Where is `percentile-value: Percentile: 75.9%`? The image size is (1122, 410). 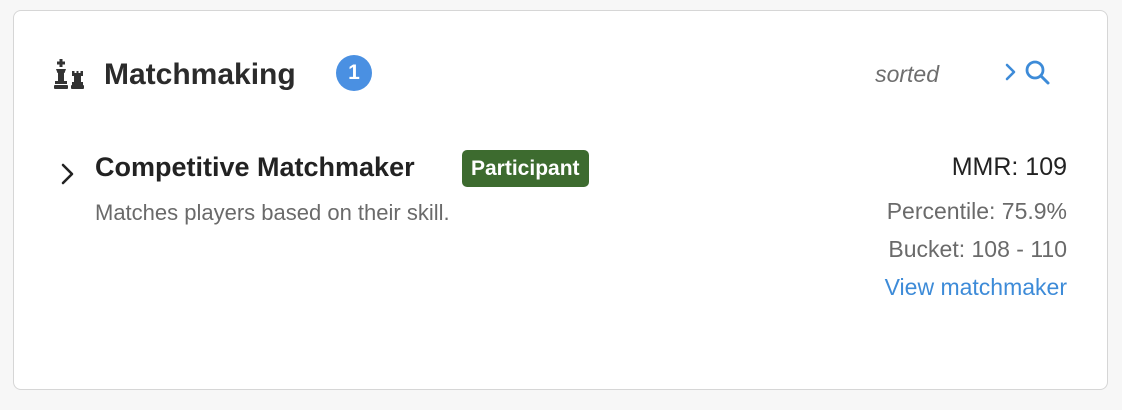
percentile-value: Percentile: 75.9% is located at coordinates (976, 211).